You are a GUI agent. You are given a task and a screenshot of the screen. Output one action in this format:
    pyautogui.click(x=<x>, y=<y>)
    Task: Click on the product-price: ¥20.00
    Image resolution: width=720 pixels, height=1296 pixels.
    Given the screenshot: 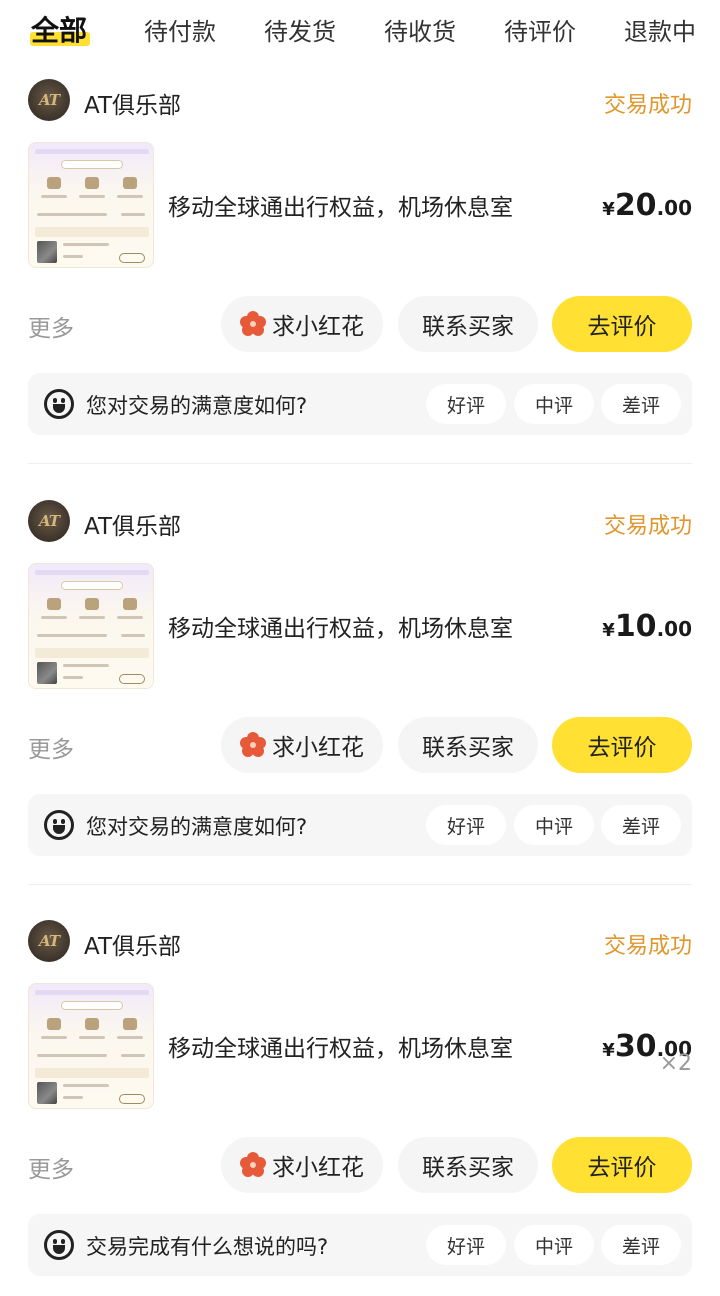 What is the action you would take?
    pyautogui.click(x=647, y=205)
    